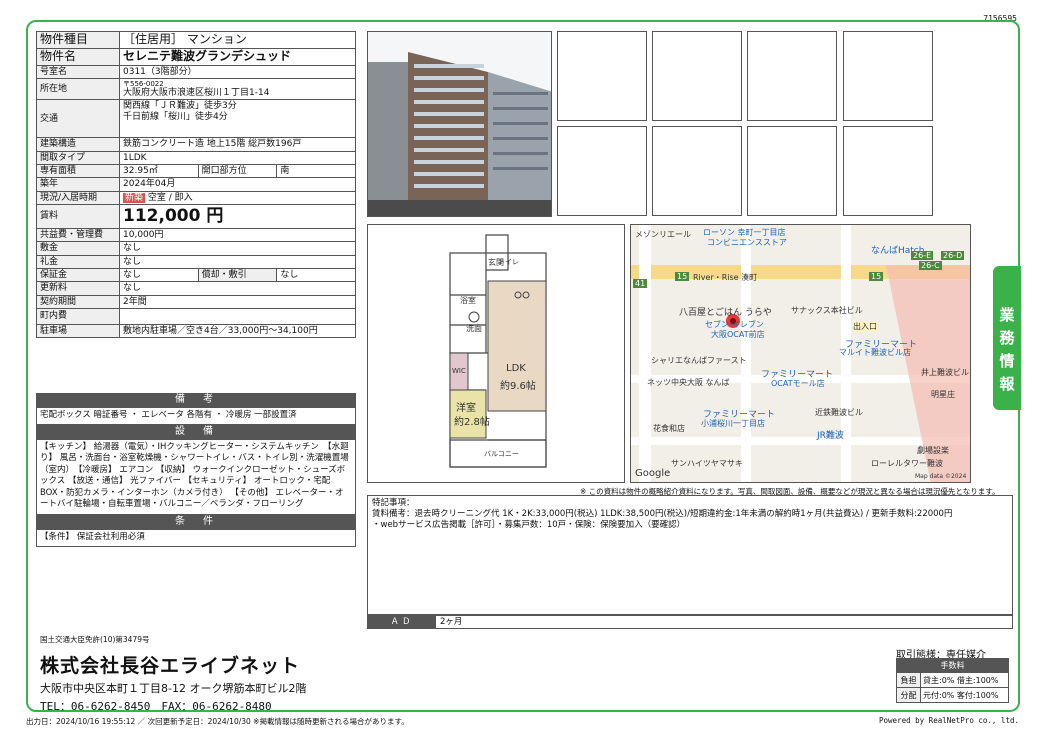 This screenshot has width=1049, height=738. Describe the element at coordinates (474, 328) in the screenshot. I see `fp-wash: 洗面` at that location.